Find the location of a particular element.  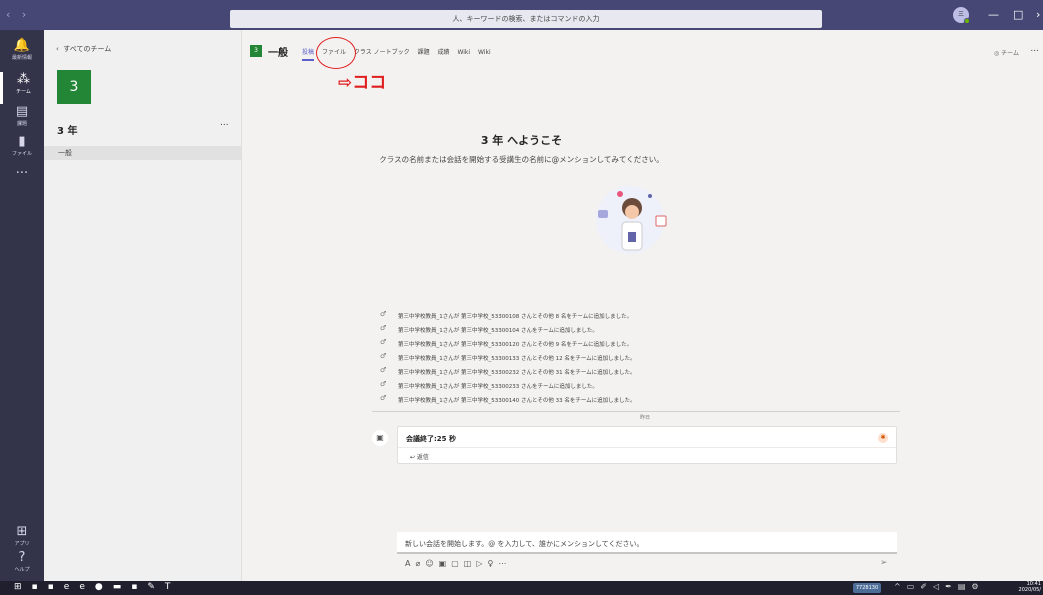

sticker-icon: ▢ is located at coordinates (457, 563).